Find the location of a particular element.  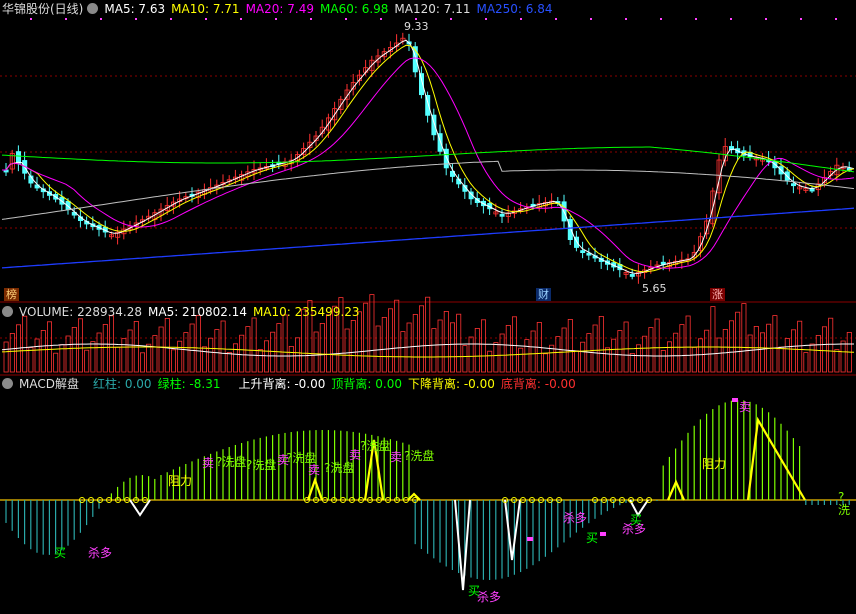

ma20-value: MA20: 7.49 is located at coordinates (279, 9).